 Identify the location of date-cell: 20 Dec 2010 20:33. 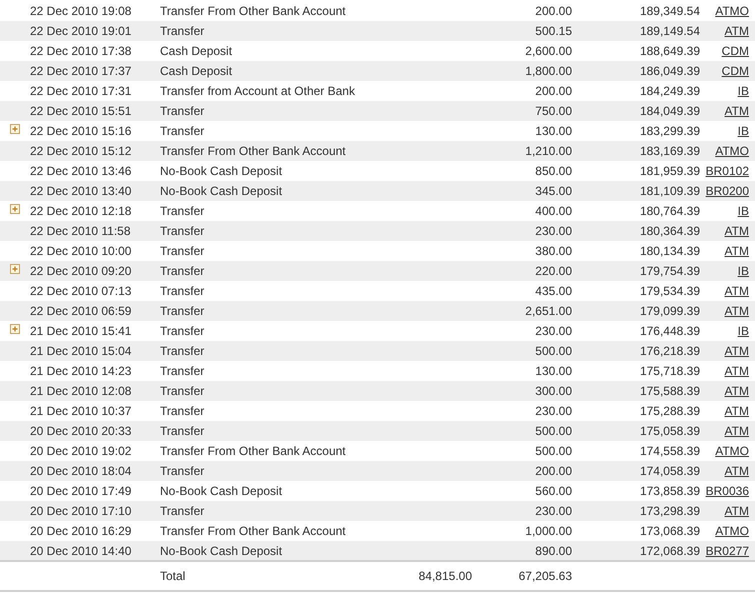
(81, 431).